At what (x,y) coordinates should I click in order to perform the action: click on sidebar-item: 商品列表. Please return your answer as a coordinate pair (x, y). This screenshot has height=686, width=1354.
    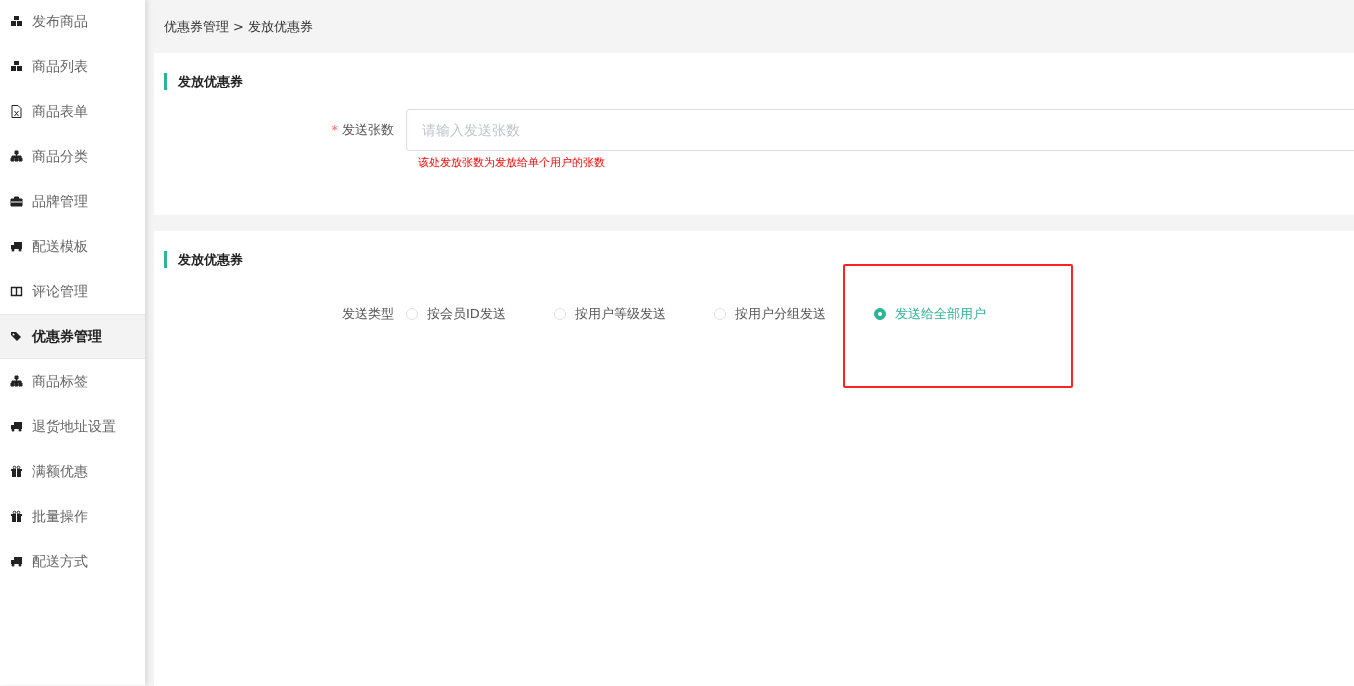
    Looking at the image, I should click on (72, 66).